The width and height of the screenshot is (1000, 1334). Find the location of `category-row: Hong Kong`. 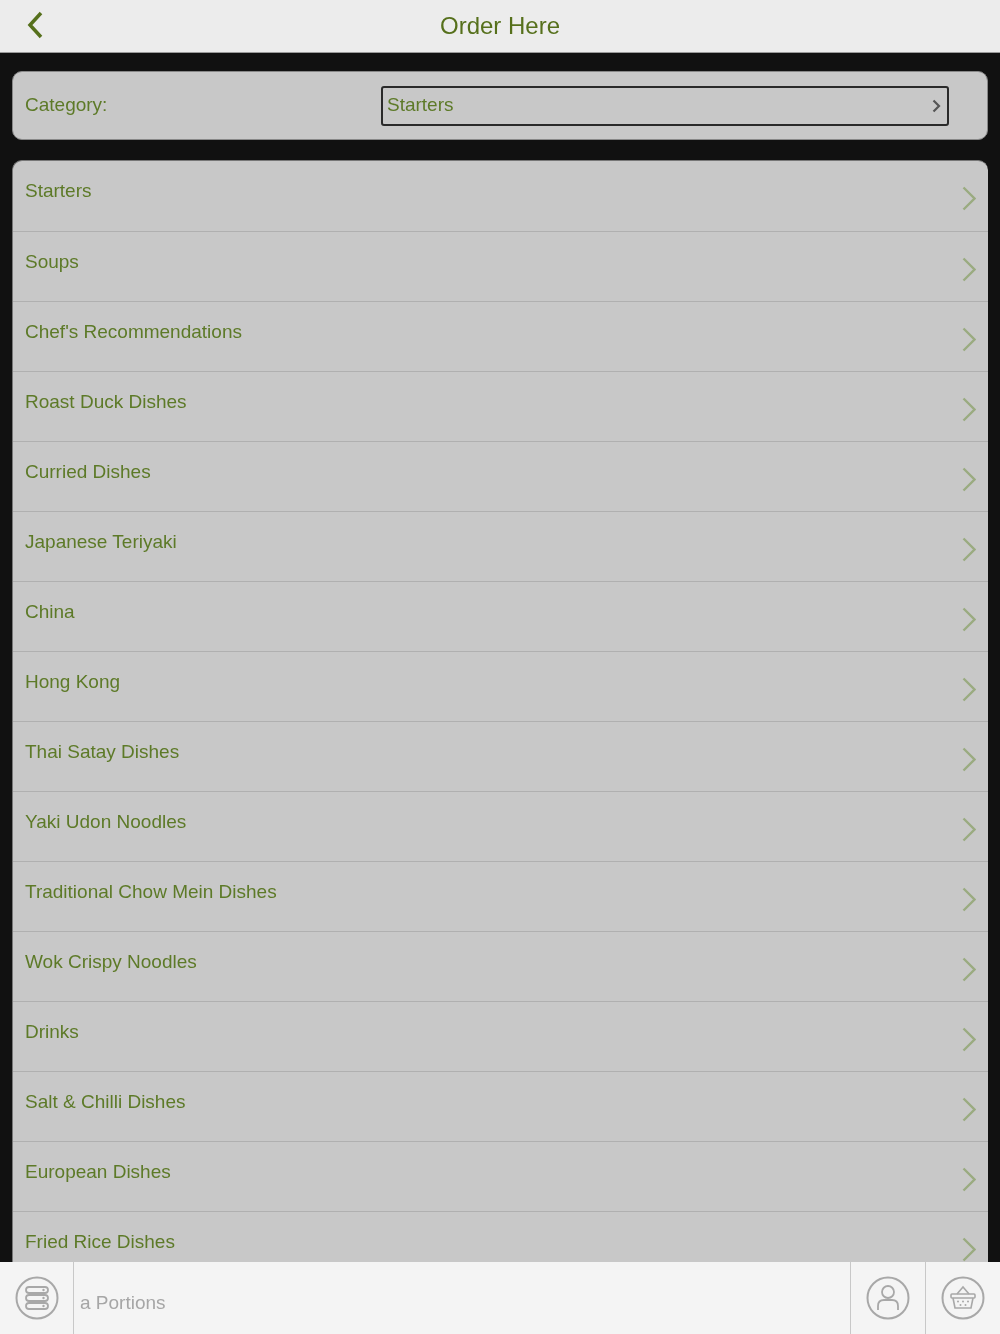

category-row: Hong Kong is located at coordinates (500, 686).